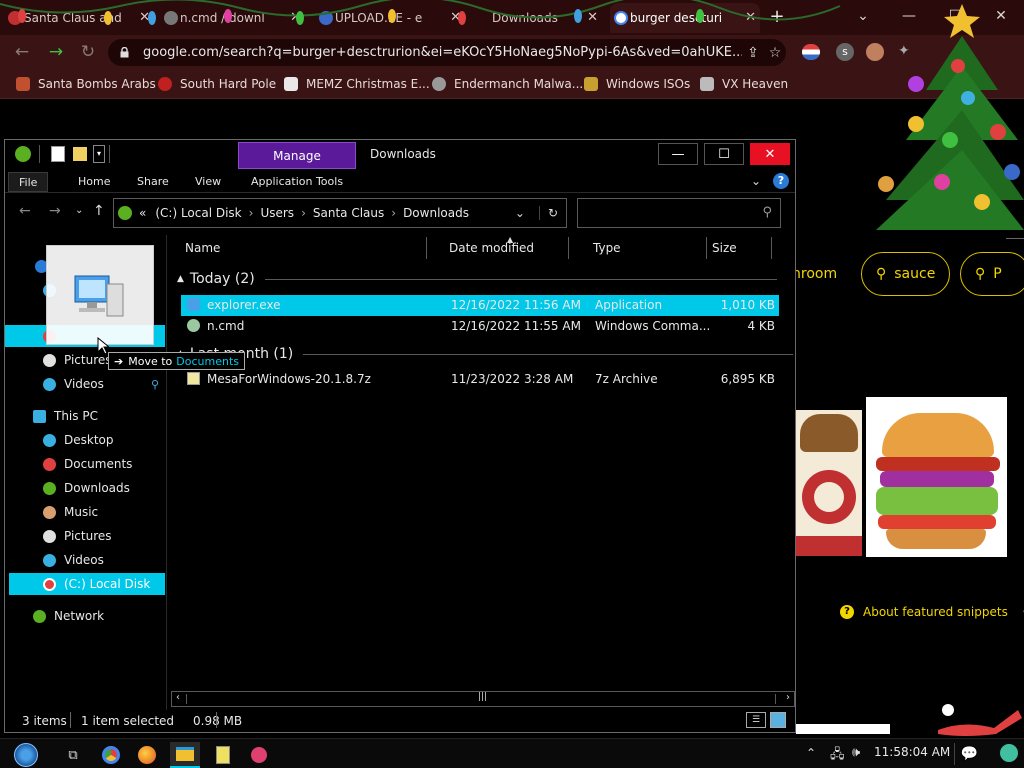  I want to click on nav-item-this-pc: This PC, so click(85, 416).